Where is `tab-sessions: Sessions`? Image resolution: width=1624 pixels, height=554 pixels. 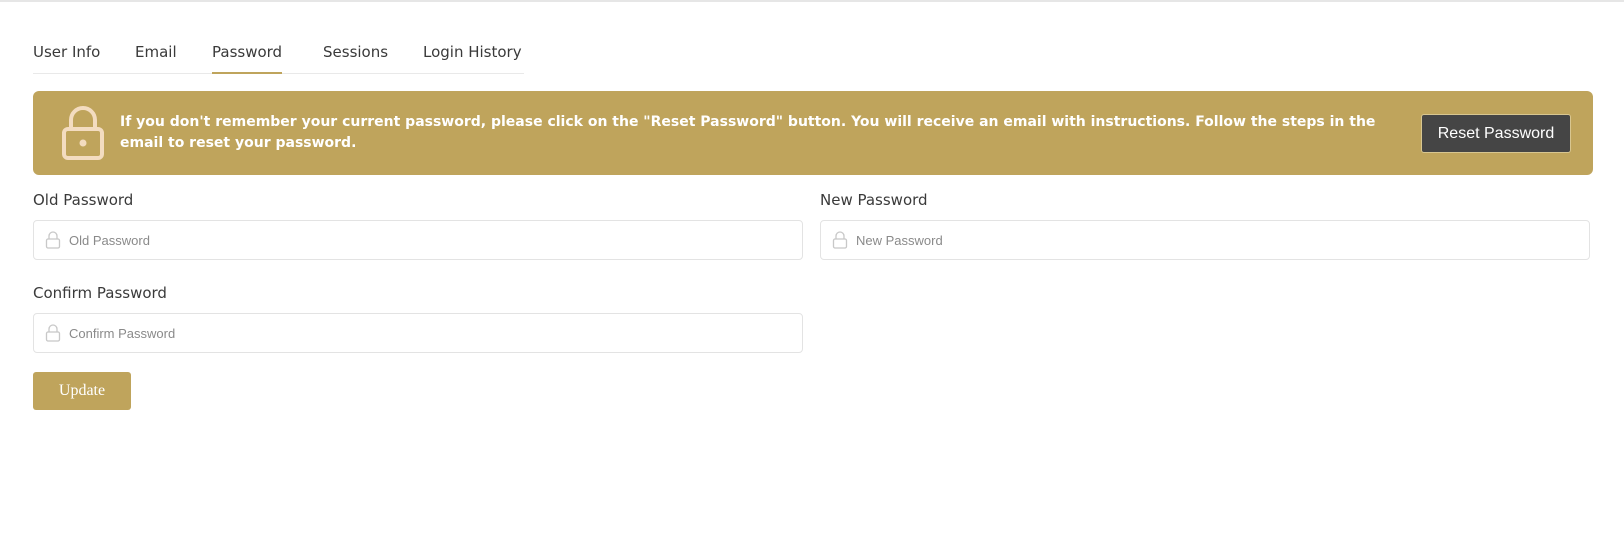 tab-sessions: Sessions is located at coordinates (355, 57).